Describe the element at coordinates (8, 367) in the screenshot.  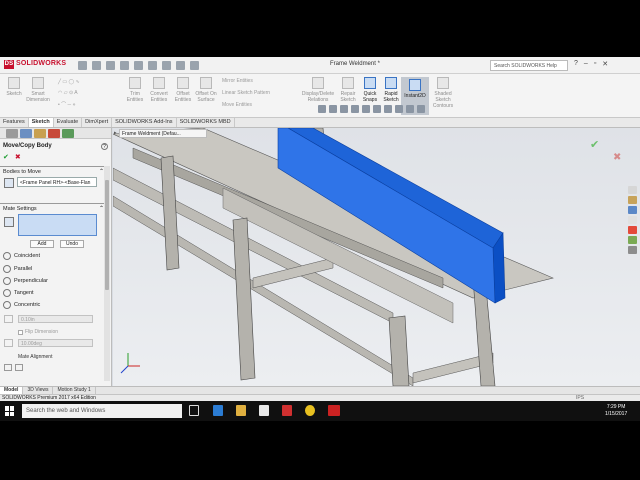
I see `aligned-icon` at that location.